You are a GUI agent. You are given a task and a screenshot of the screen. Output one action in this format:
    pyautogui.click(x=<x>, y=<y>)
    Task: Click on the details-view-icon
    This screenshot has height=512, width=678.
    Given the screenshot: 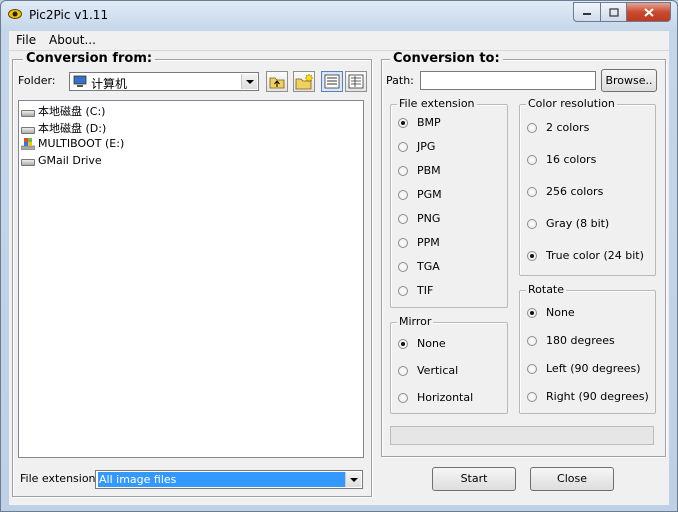 What is the action you would take?
    pyautogui.click(x=356, y=81)
    